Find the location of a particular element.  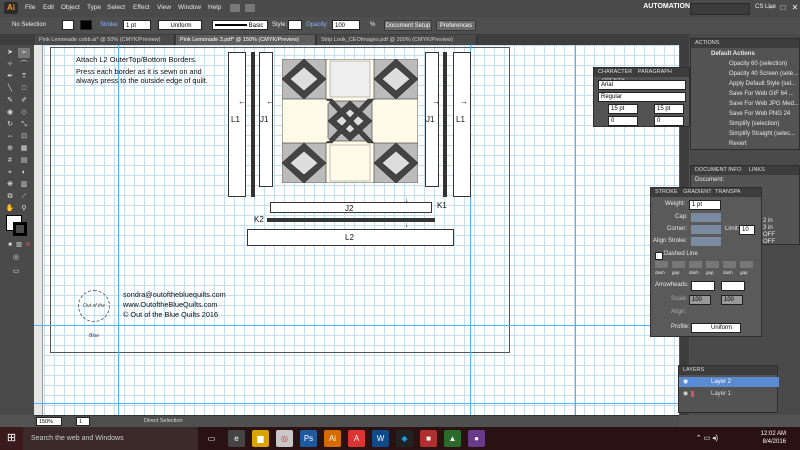

menu-select: Select is located at coordinates (116, 7).